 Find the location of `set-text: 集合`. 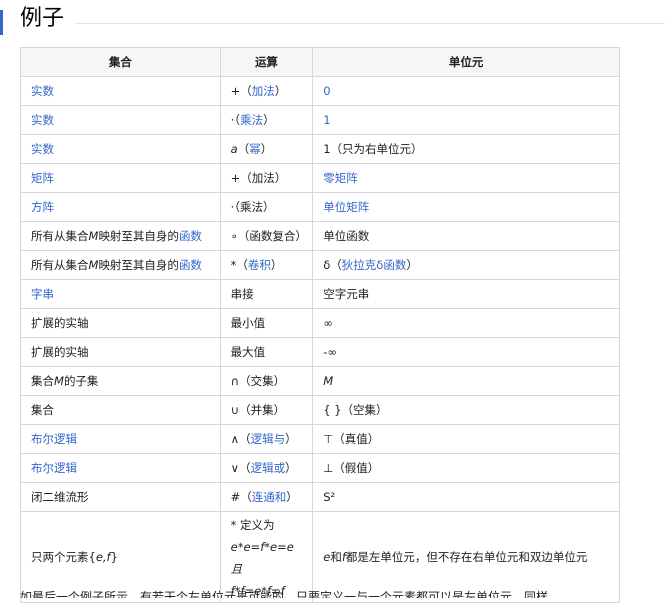

set-text: 集合 is located at coordinates (42, 381).